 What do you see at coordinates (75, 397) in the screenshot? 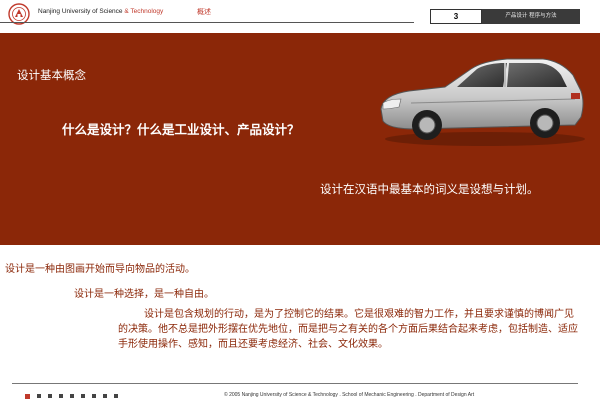
I see `slide-nav-dots` at bounding box center [75, 397].